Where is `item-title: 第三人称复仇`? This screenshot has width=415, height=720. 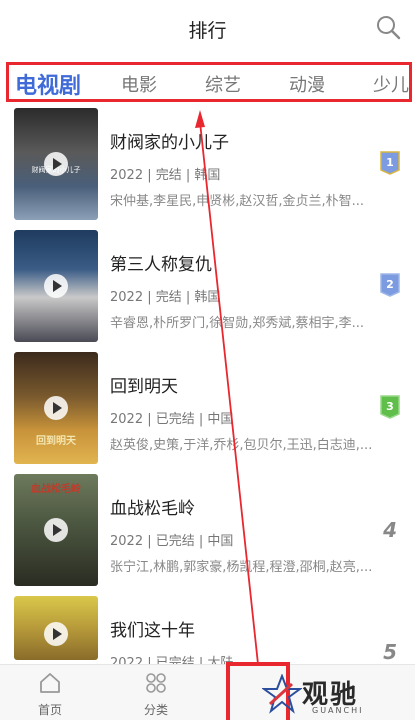 item-title: 第三人称复仇 is located at coordinates (161, 265).